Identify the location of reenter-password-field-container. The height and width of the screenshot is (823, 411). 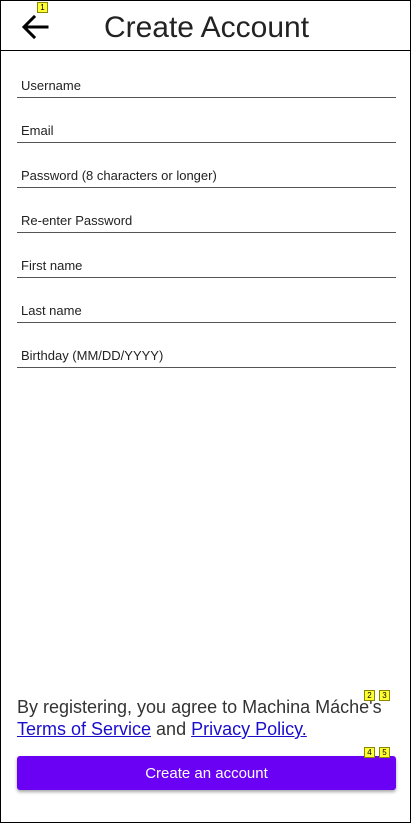
(206, 221).